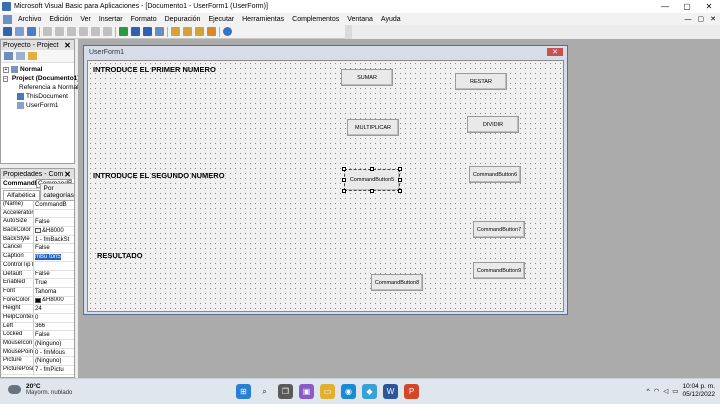  What do you see at coordinates (481, 81) in the screenshot?
I see `restar-button: RESTAR` at bounding box center [481, 81].